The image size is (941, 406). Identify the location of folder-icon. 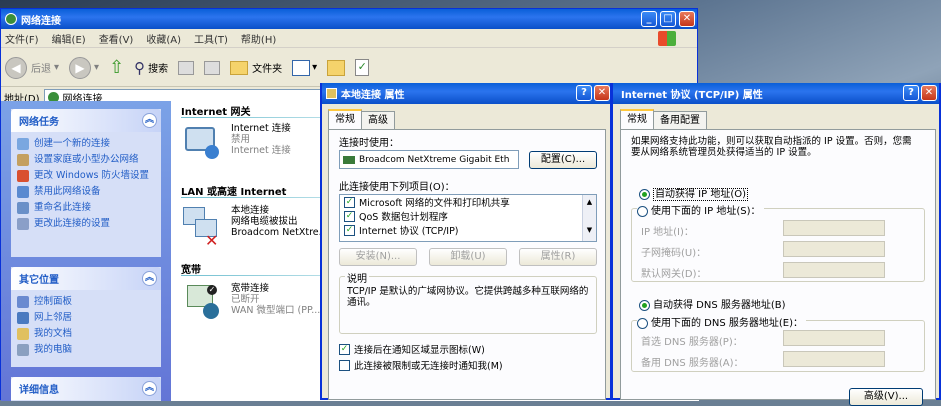
(239, 67).